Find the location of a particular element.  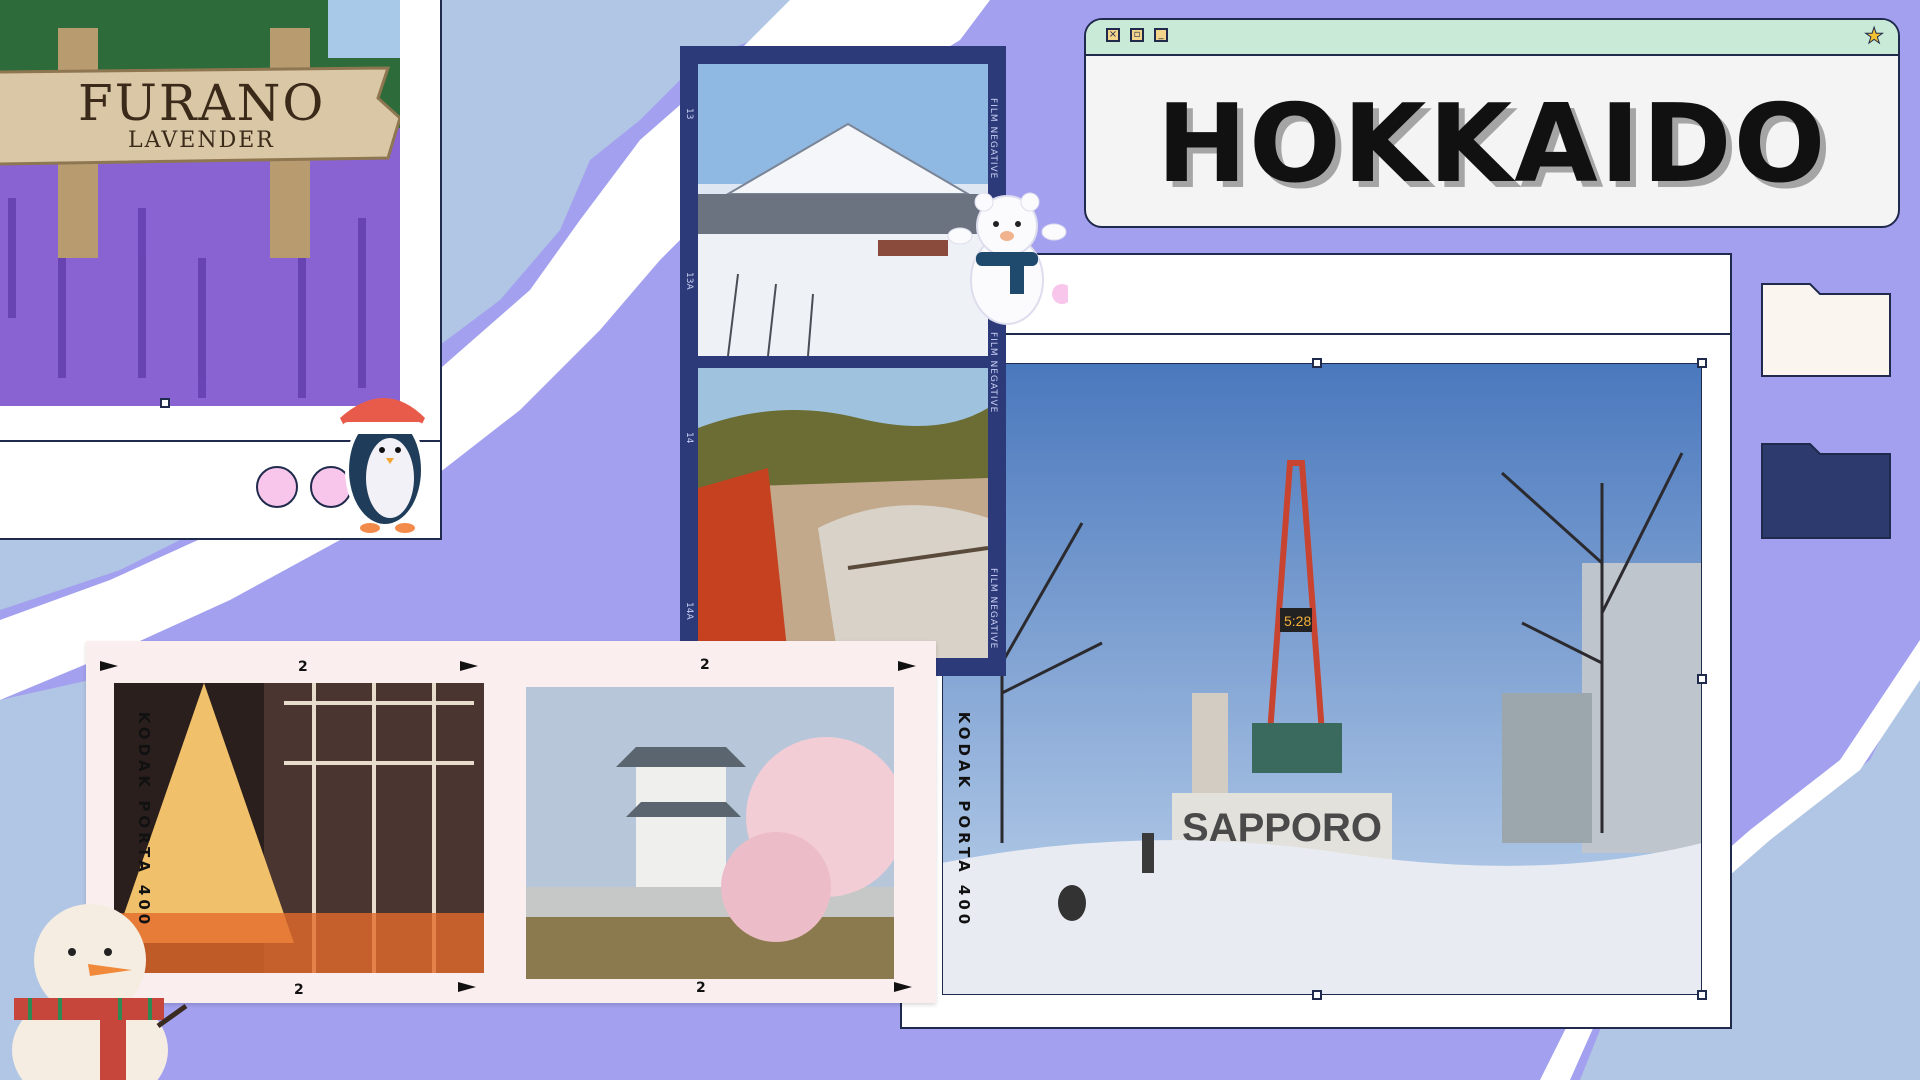

title-window: × ▫ _ ★ HOKKAIDO is located at coordinates (1492, 123).